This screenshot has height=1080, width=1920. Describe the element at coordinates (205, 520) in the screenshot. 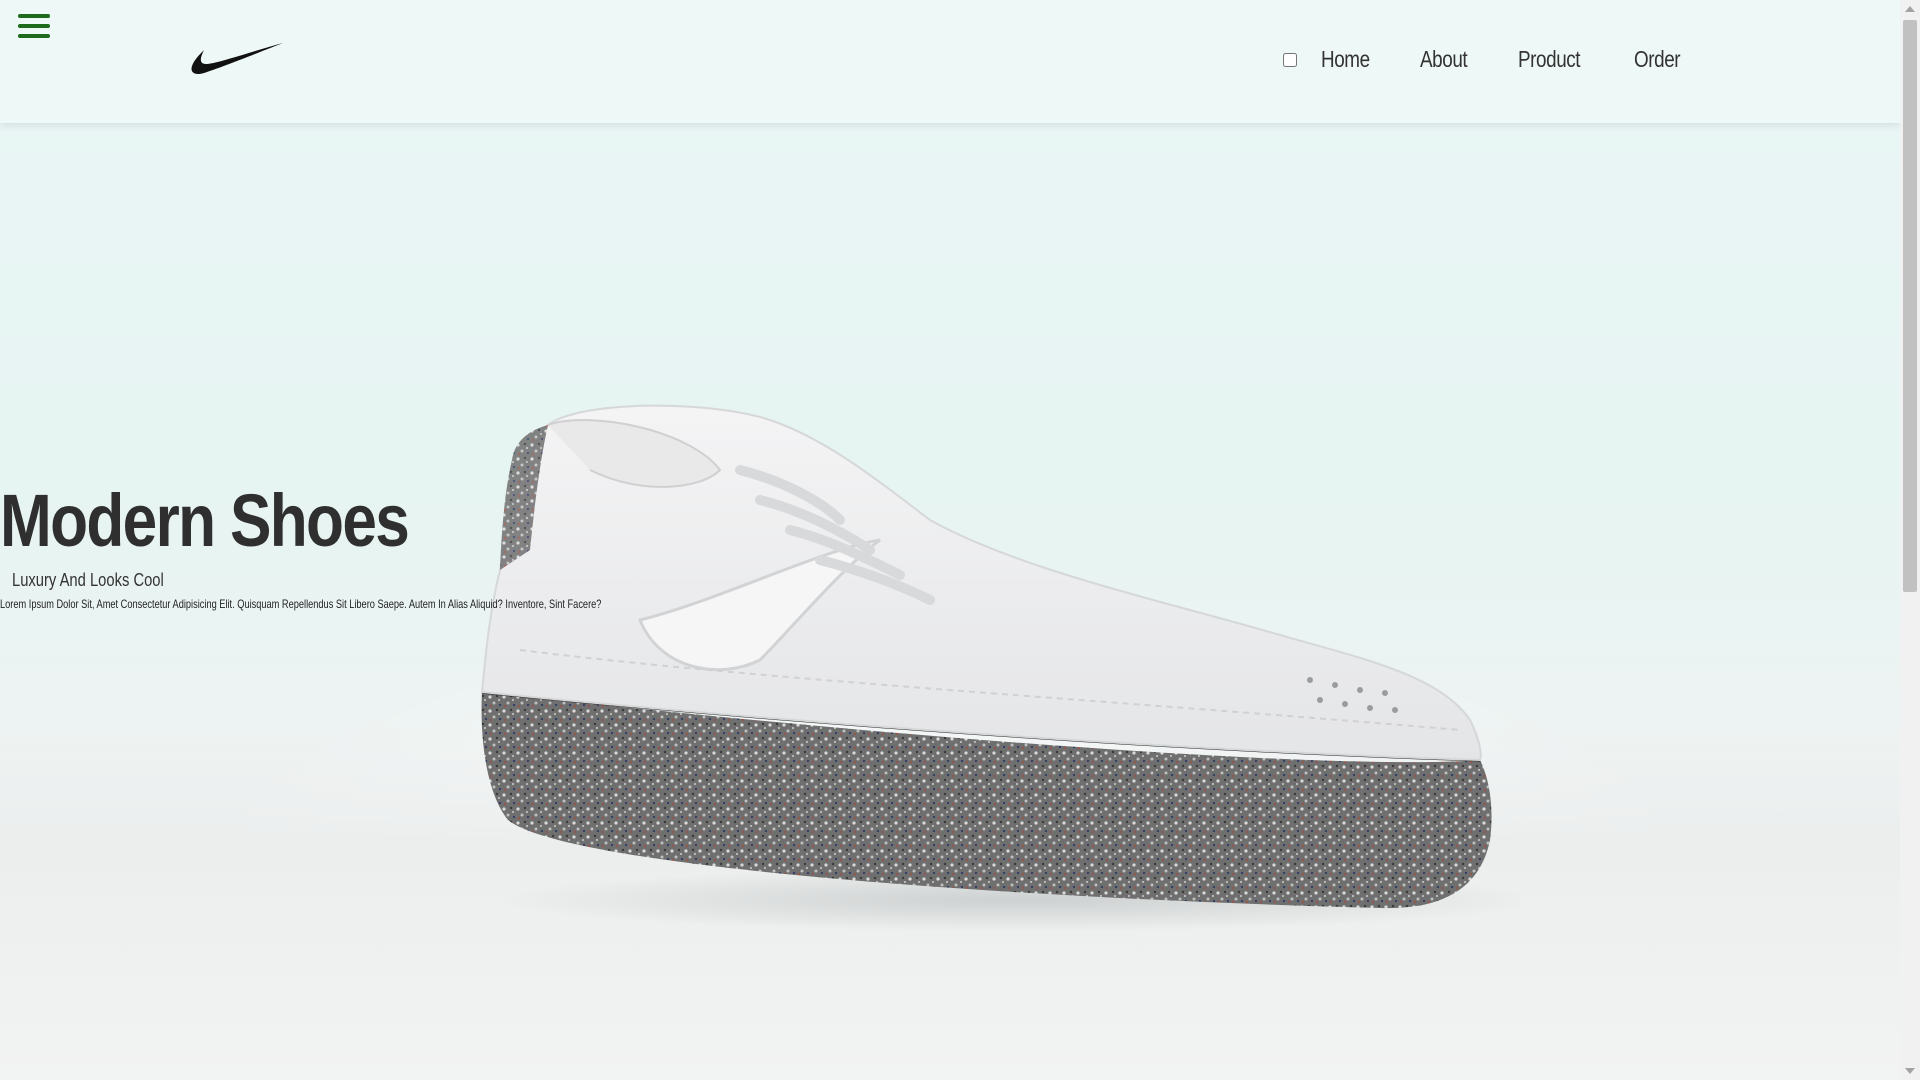

I see `hero-title: Modern Shoes` at that location.